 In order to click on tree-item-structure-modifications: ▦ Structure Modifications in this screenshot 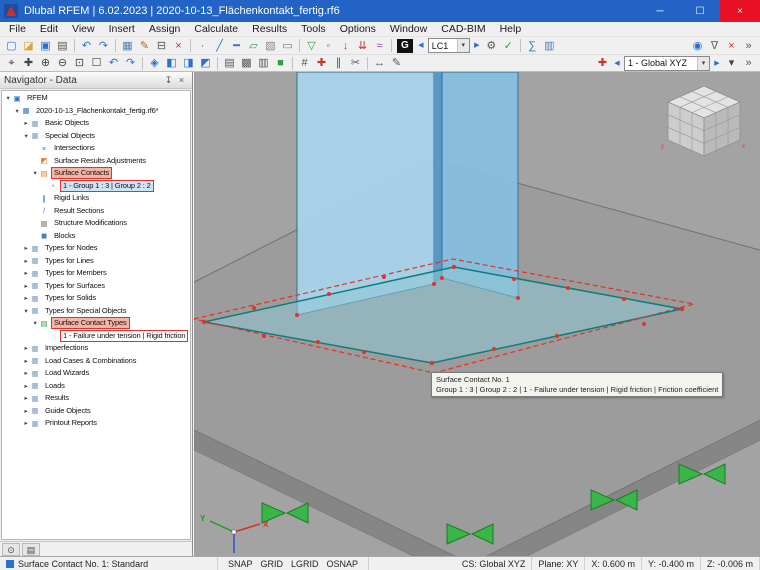, I will do `click(96, 223)`.